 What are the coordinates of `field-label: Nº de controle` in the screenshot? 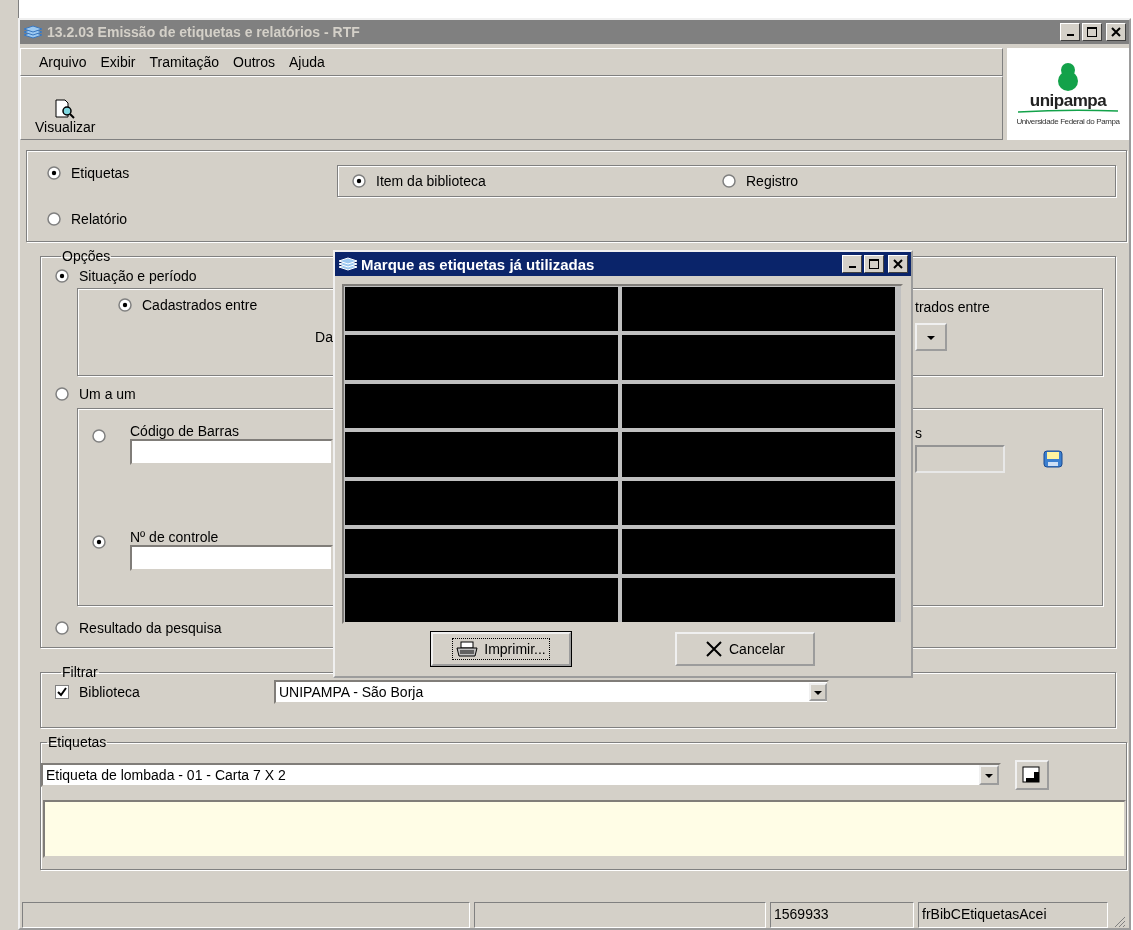 It's located at (174, 537).